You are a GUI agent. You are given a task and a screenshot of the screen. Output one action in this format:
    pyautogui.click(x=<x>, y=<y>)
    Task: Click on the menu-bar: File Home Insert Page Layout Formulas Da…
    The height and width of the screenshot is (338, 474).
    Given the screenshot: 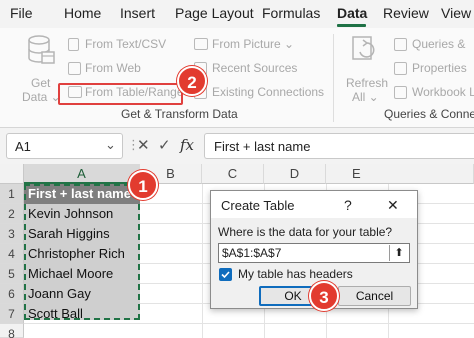 What is the action you would take?
    pyautogui.click(x=237, y=14)
    